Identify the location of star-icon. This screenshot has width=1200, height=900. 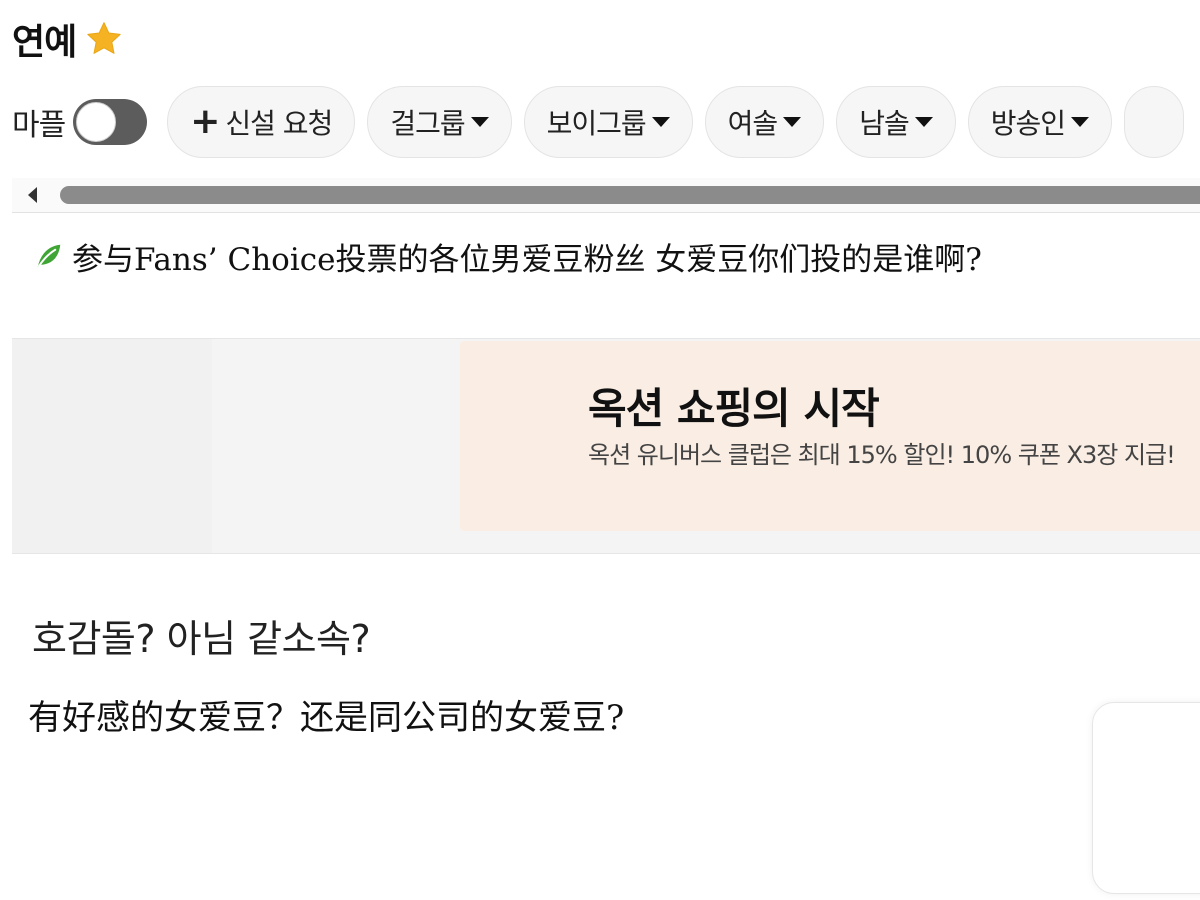
(104, 39).